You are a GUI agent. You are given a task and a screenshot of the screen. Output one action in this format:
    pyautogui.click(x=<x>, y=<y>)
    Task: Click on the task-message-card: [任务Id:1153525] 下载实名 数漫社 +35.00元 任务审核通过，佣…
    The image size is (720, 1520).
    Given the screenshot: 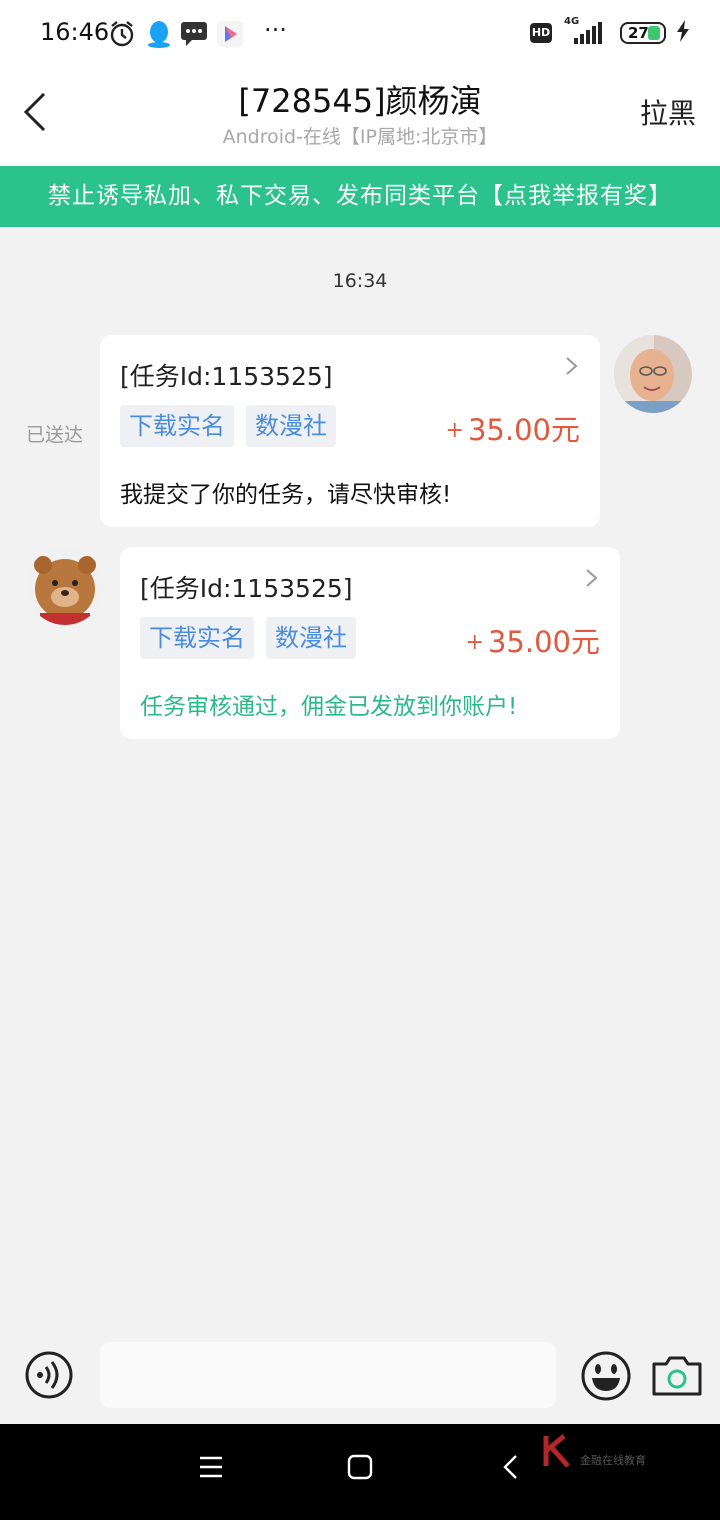 What is the action you would take?
    pyautogui.click(x=370, y=643)
    